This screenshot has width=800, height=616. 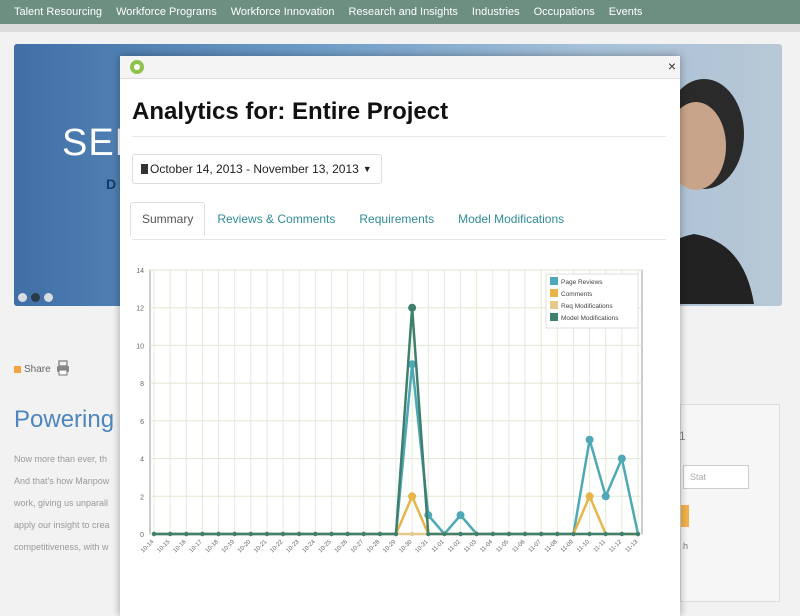 What do you see at coordinates (61, 459) in the screenshot?
I see `body-line: Now more than ever, th` at bounding box center [61, 459].